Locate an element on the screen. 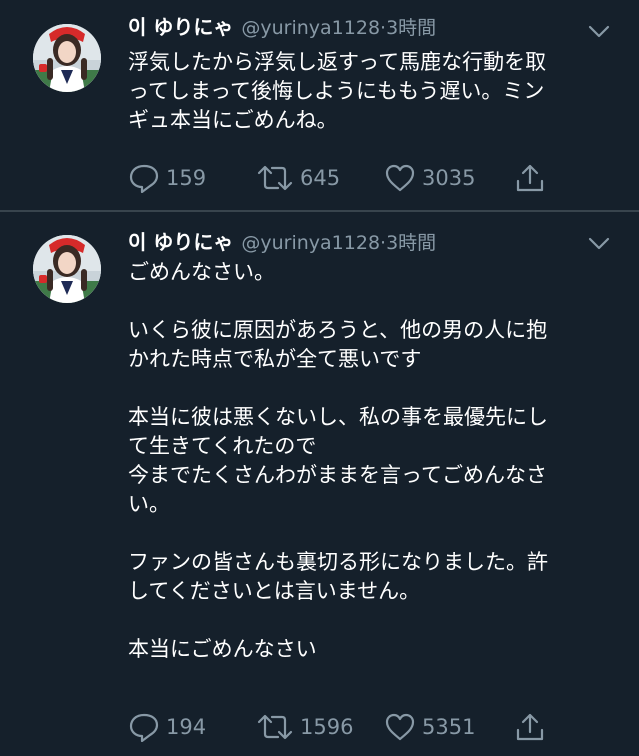 The image size is (639, 756). tweet-text-line: 本当にごめんなさい is located at coordinates (222, 649).